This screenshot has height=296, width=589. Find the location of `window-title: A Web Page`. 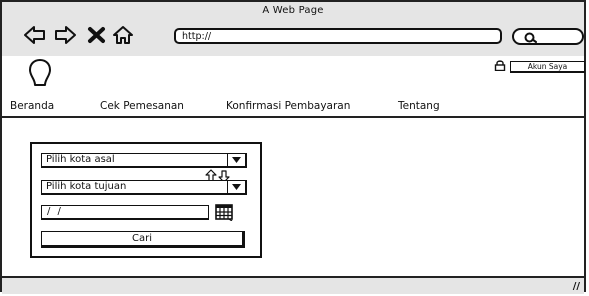

window-title: A Web Page is located at coordinates (293, 10).